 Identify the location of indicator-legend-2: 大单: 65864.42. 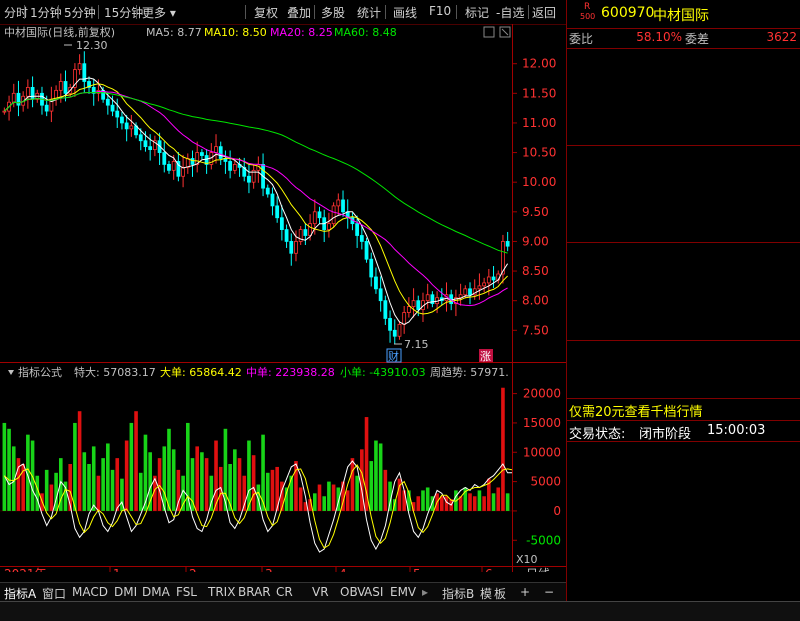
(201, 372).